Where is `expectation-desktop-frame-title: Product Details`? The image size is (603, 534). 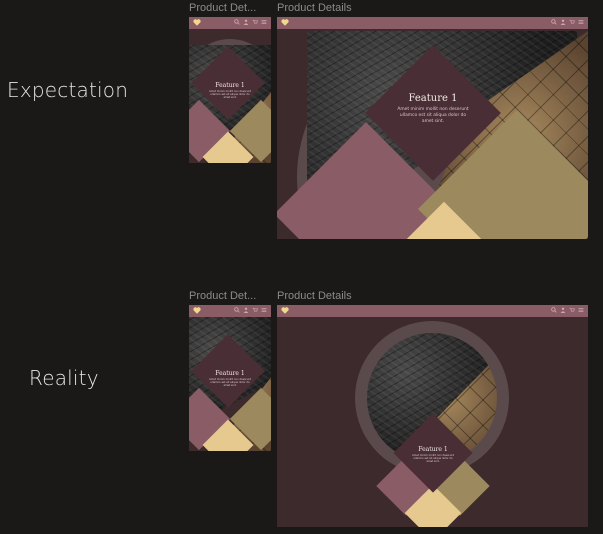
expectation-desktop-frame-title: Product Details is located at coordinates (314, 8).